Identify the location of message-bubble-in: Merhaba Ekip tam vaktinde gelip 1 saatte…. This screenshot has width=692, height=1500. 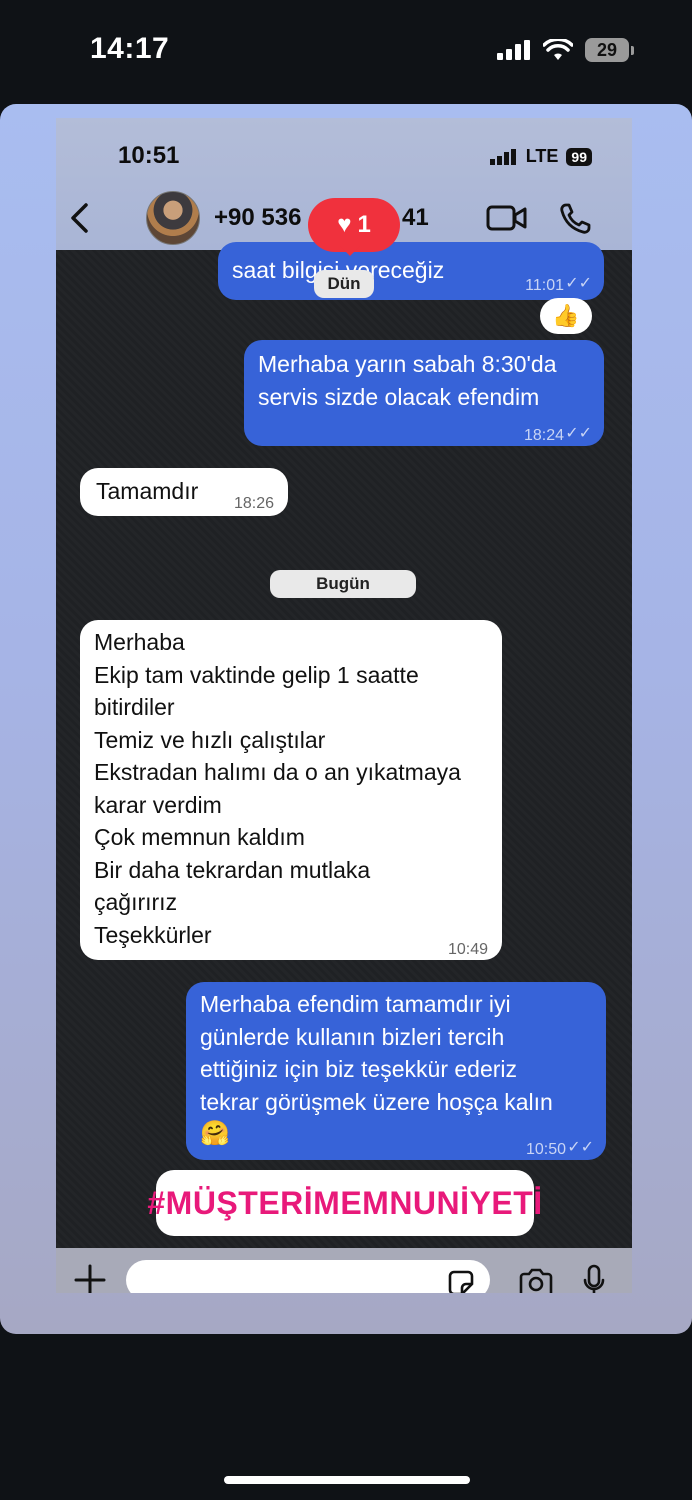
(291, 790).